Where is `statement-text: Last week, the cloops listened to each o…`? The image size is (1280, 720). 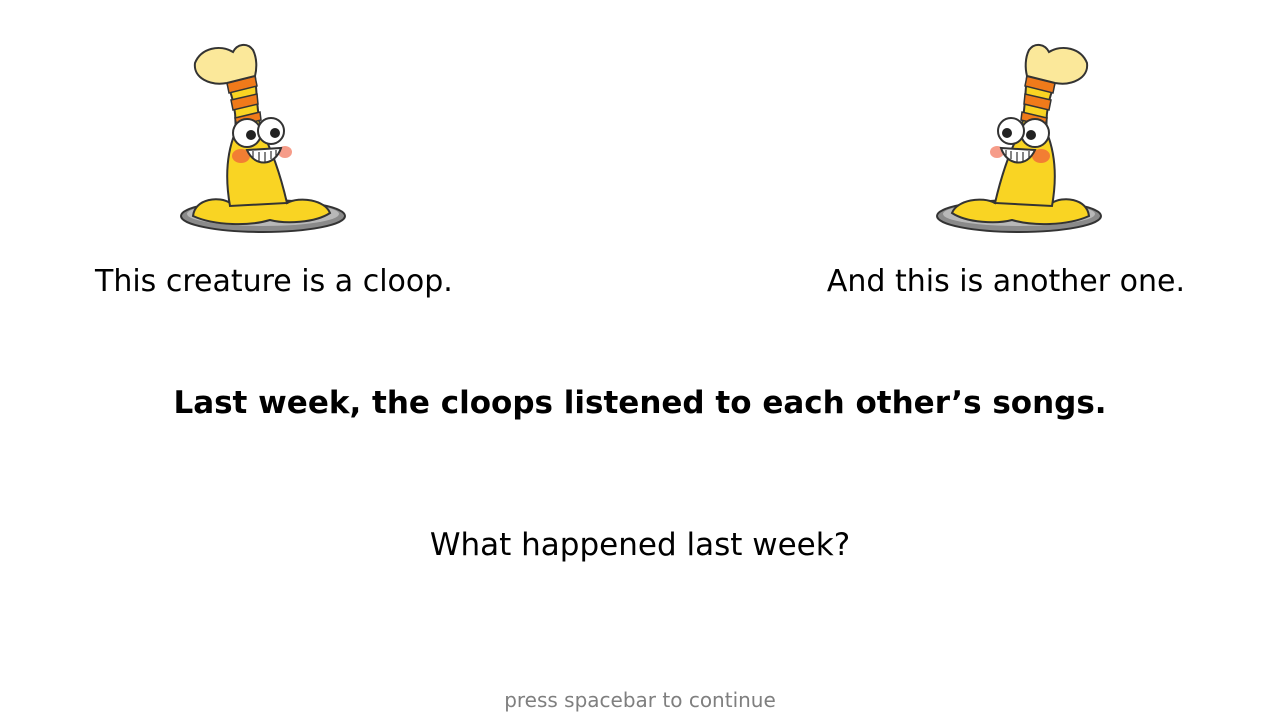 statement-text: Last week, the cloops listened to each o… is located at coordinates (640, 403).